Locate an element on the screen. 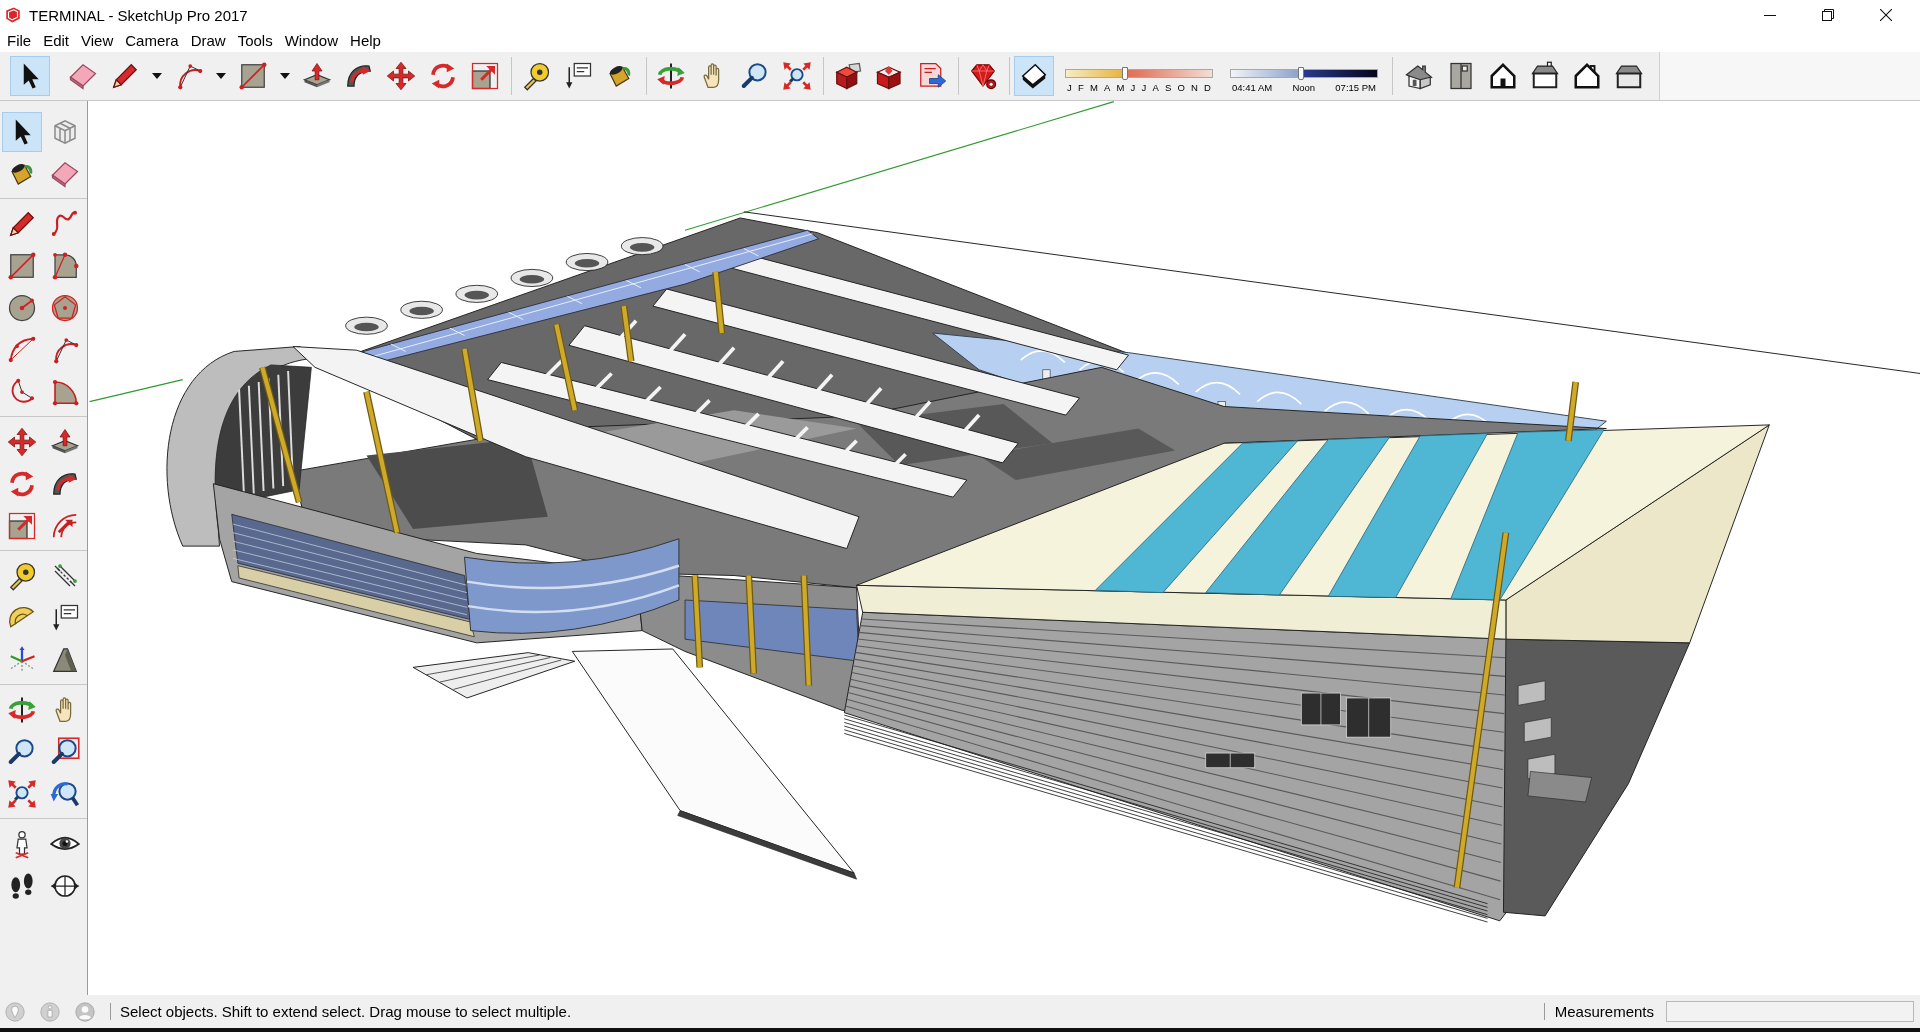 The image size is (1920, 1032). measurements-field is located at coordinates (1790, 1011).